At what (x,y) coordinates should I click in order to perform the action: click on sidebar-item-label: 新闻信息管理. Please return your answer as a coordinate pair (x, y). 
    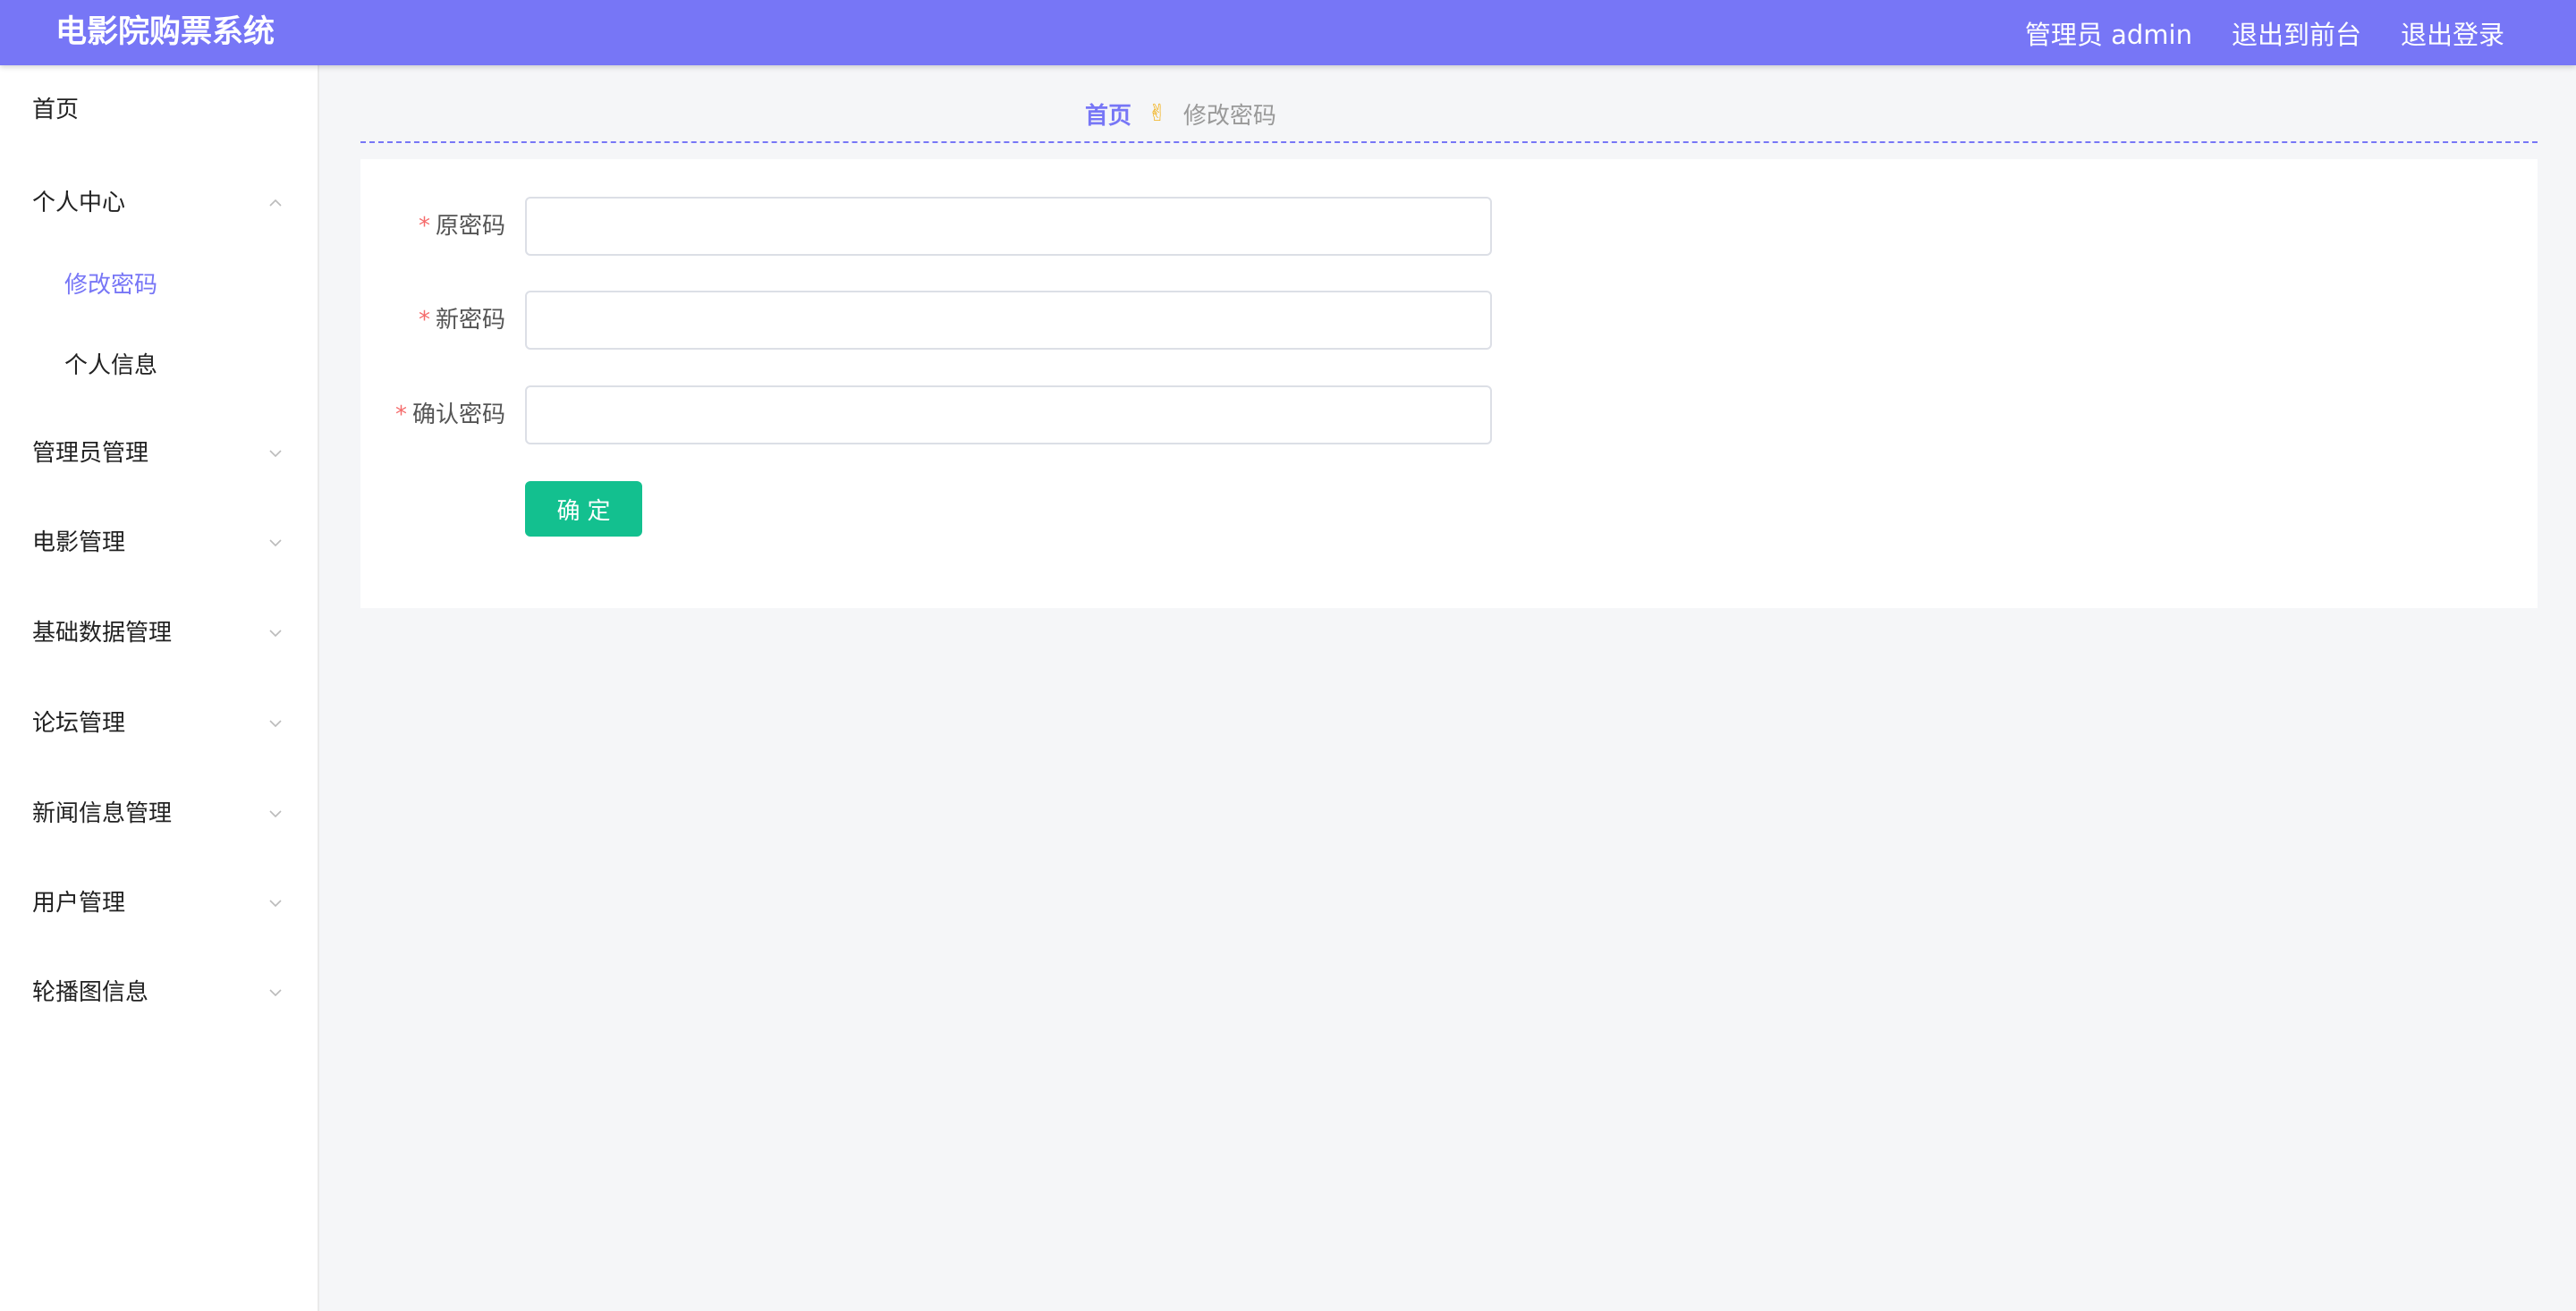
    Looking at the image, I should click on (102, 813).